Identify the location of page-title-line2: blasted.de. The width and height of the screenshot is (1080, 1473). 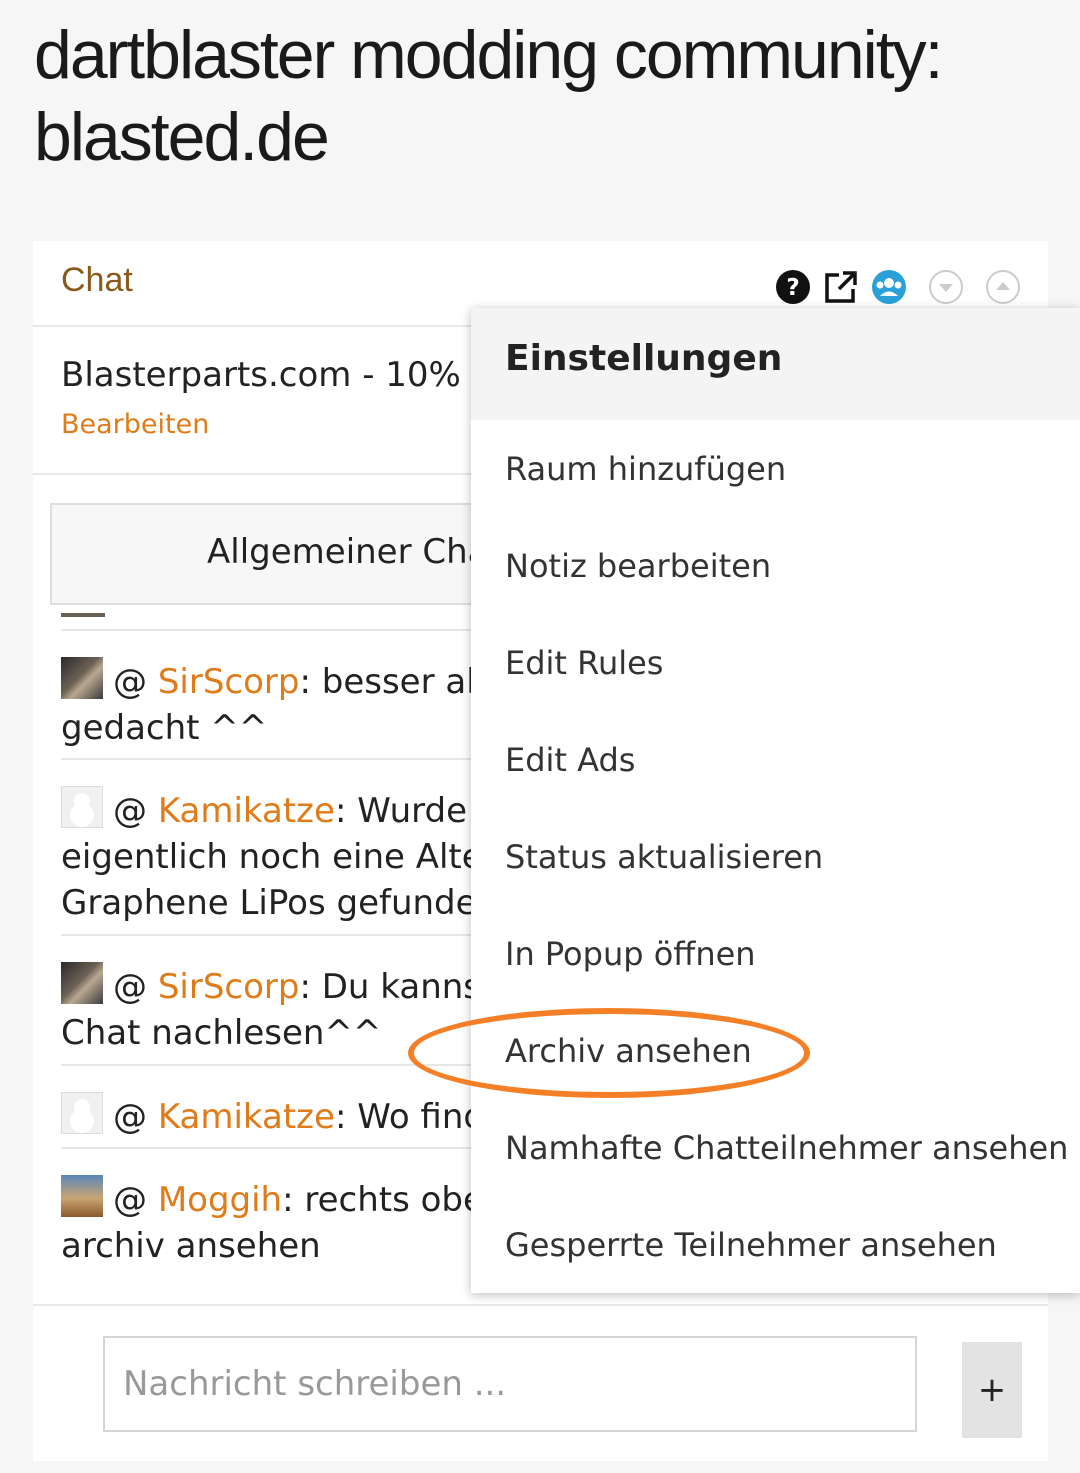
(182, 137).